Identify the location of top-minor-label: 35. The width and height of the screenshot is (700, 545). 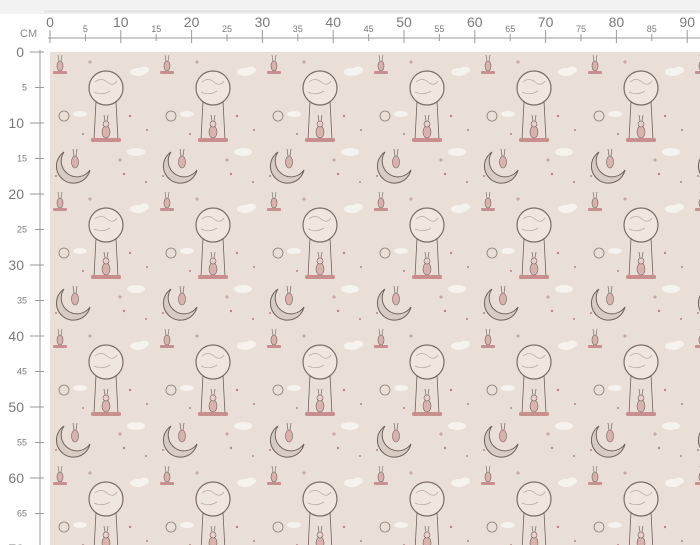
(298, 29).